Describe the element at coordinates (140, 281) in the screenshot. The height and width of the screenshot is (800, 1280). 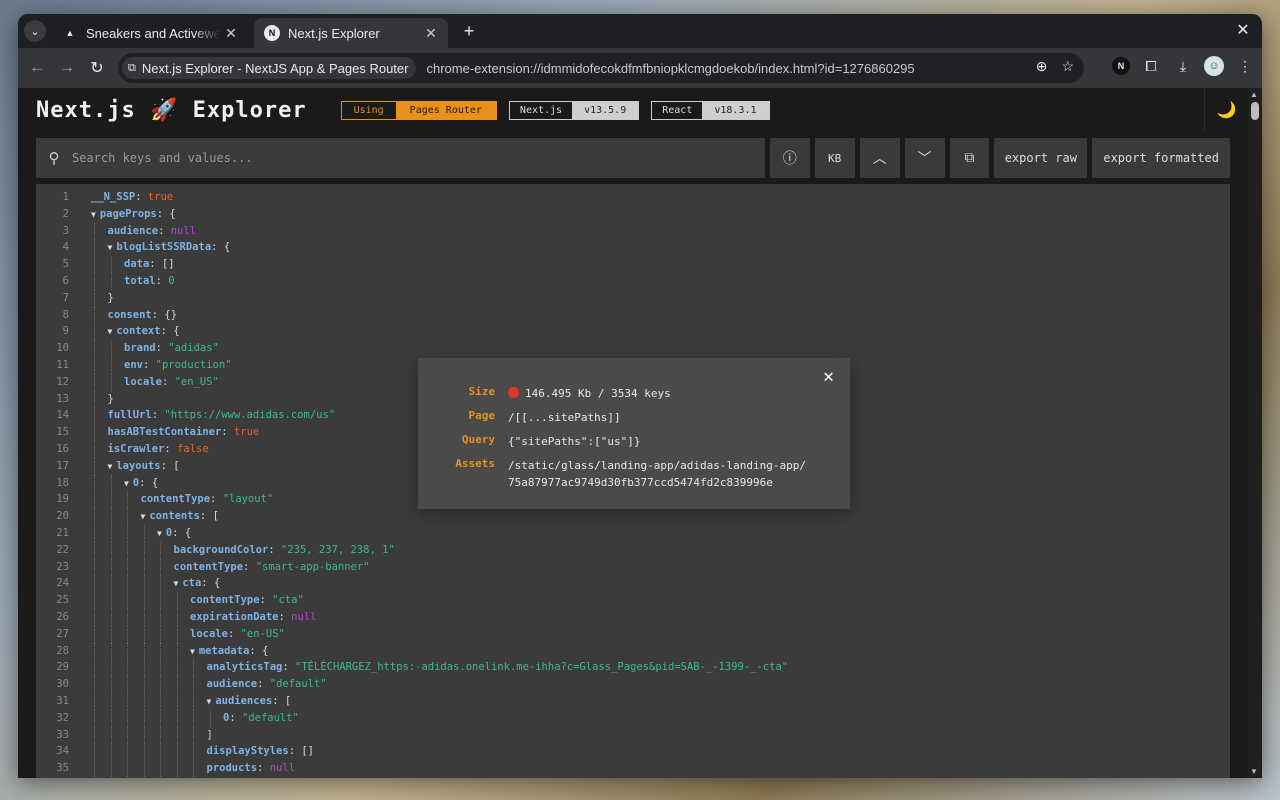
I see `json-key: total` at that location.